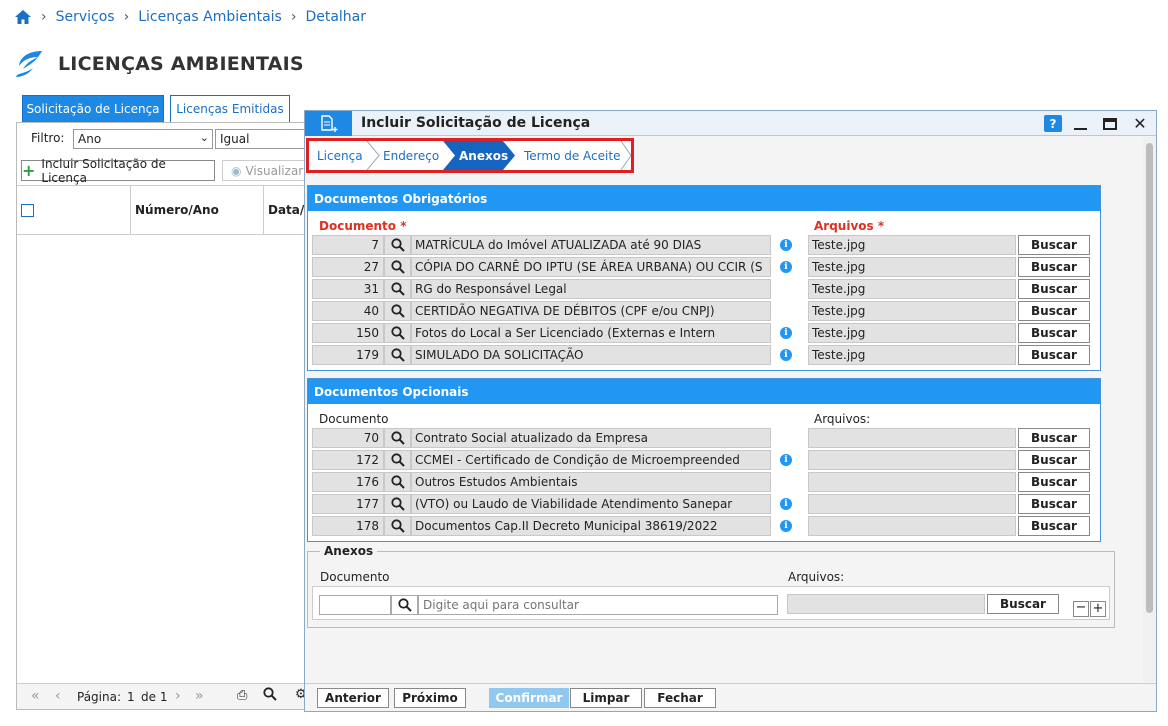 This screenshot has height=726, width=1168. Describe the element at coordinates (1098, 609) in the screenshot. I see `add-row-button: +` at that location.